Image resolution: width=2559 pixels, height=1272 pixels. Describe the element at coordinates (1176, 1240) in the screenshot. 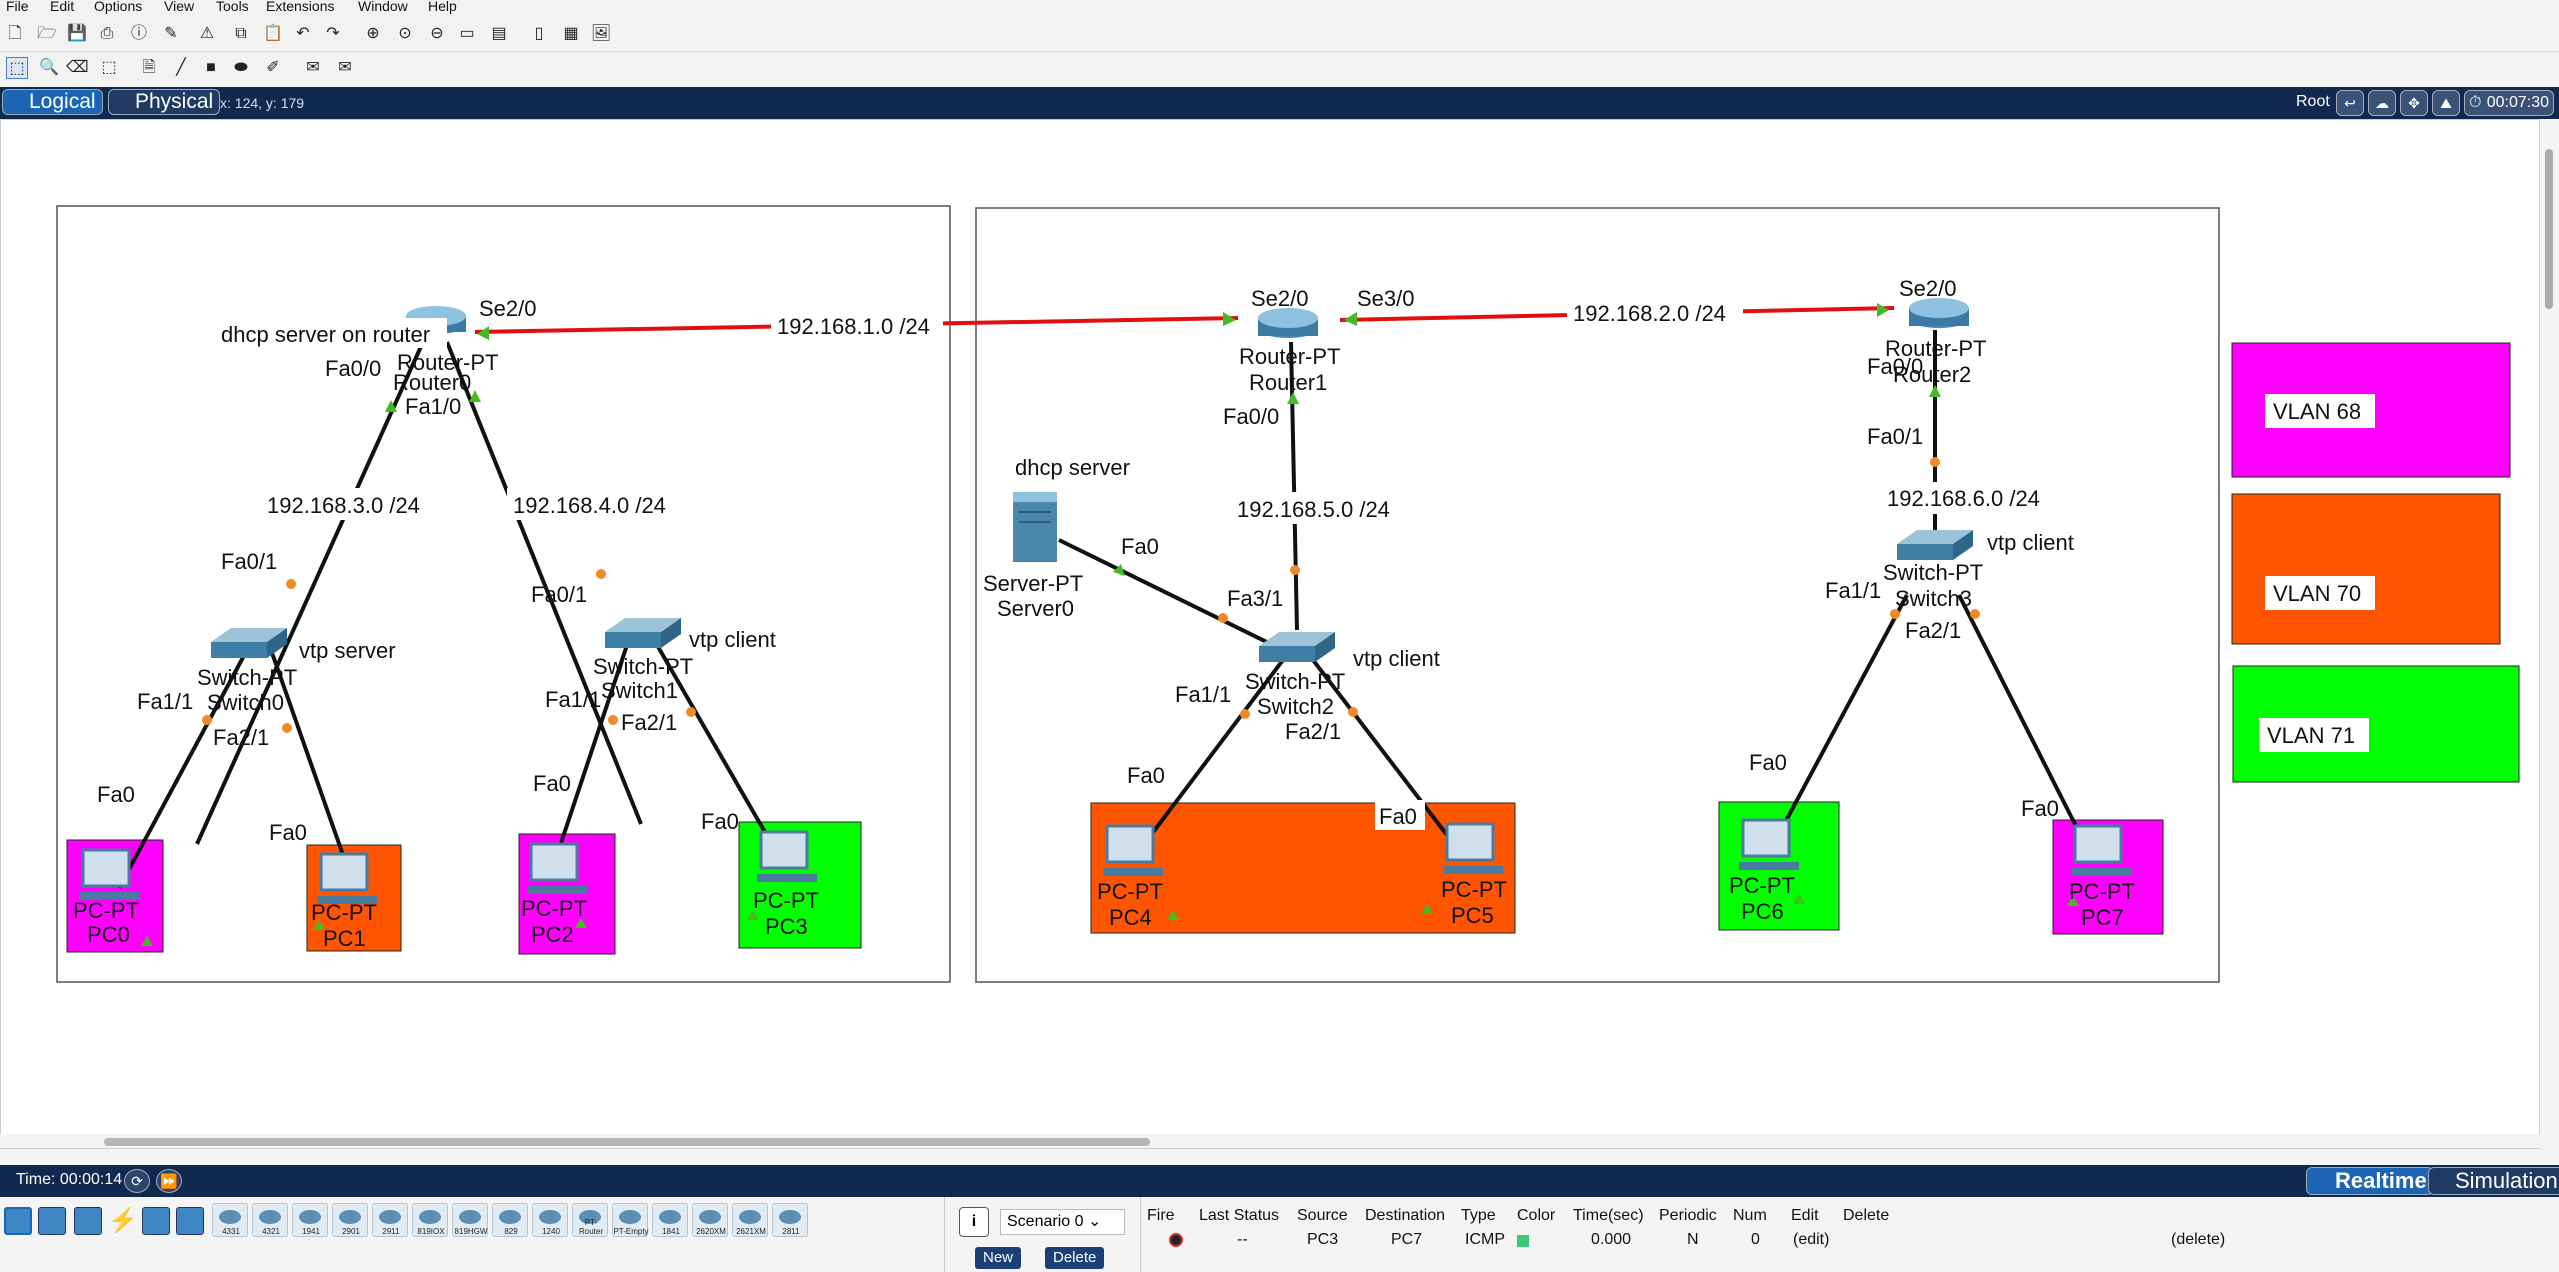

I see `fire-icon` at that location.